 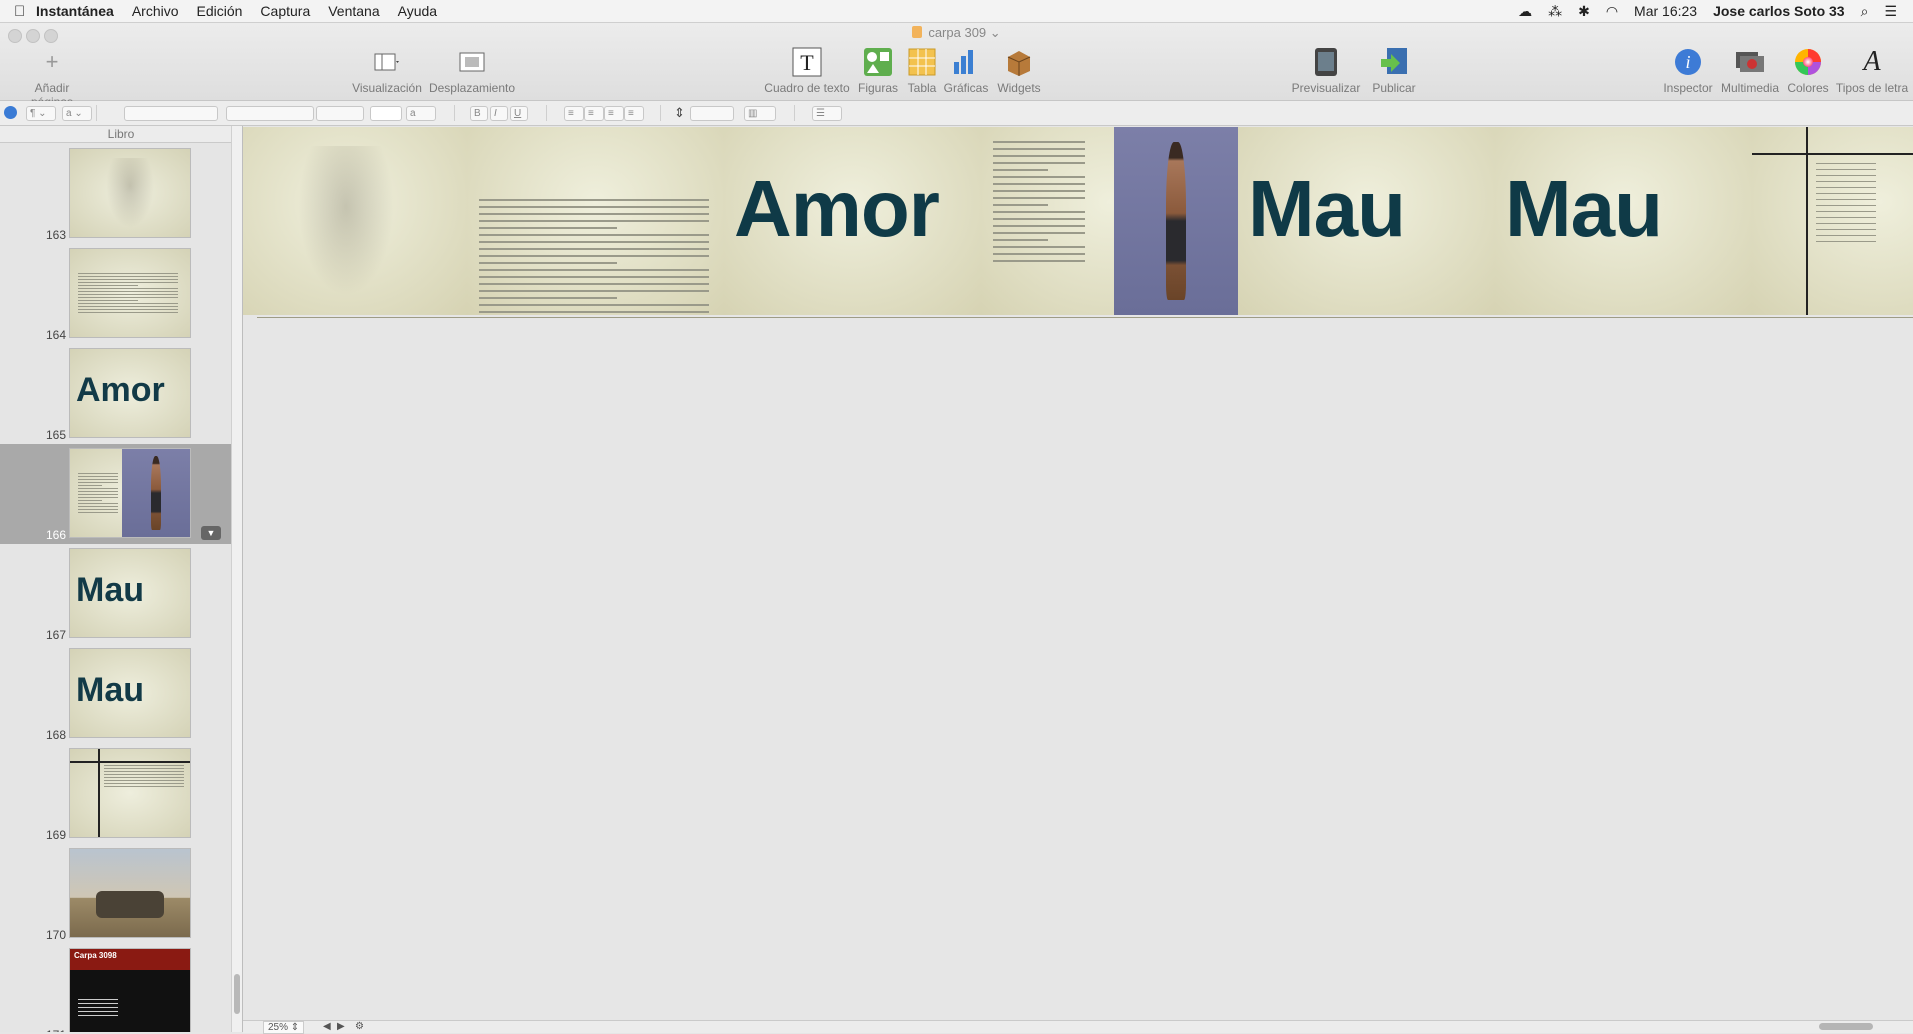 I want to click on sidebar-page-164: 164, so click(x=121, y=294).